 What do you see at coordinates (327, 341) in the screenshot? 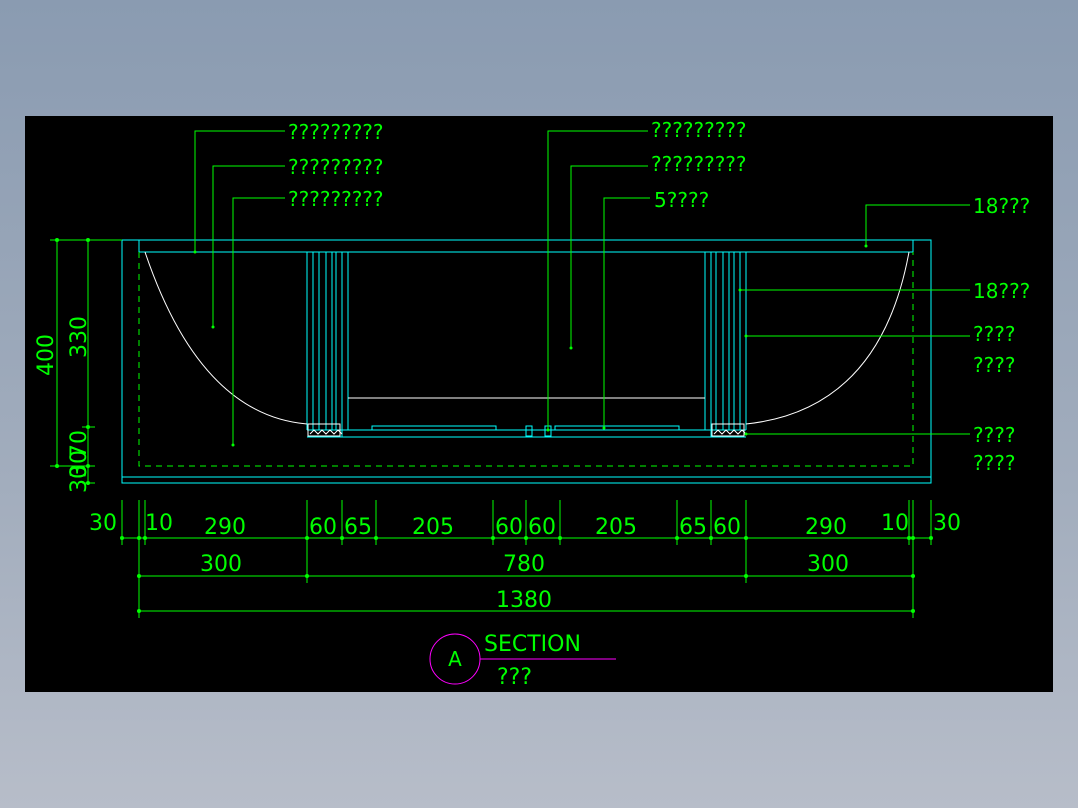
I see `left-column` at bounding box center [327, 341].